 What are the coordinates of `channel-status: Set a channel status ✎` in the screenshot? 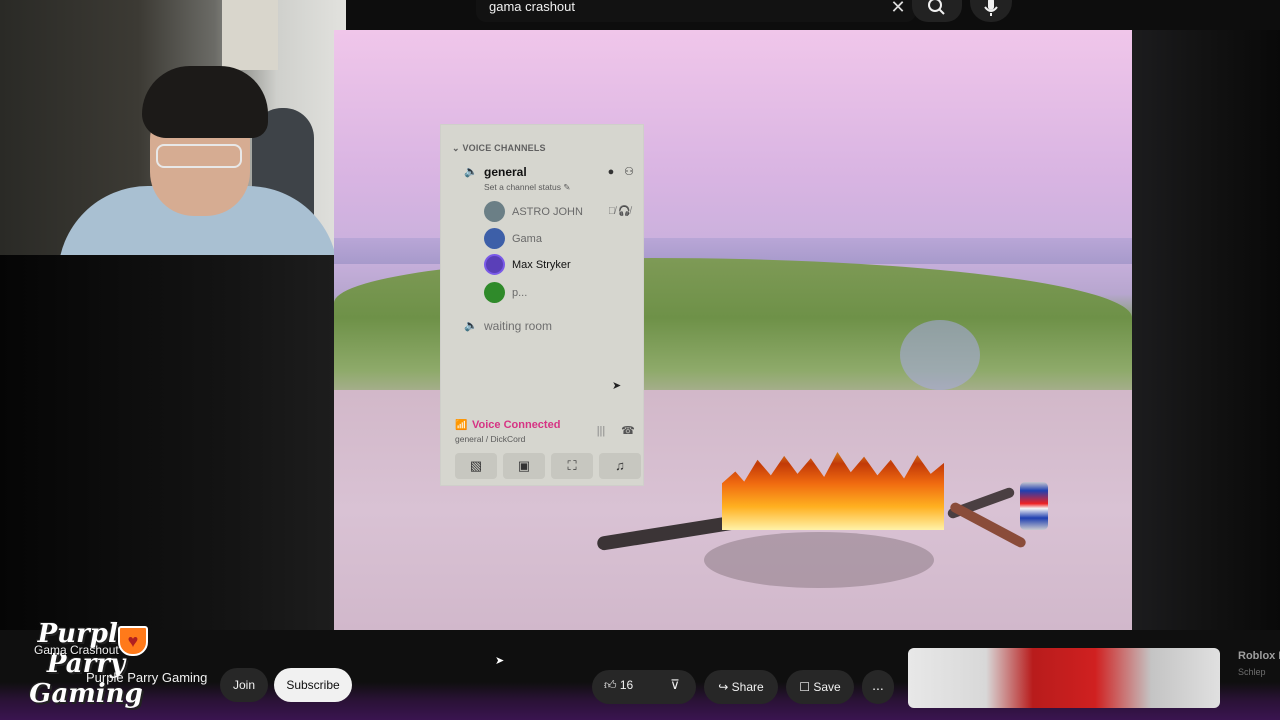 It's located at (527, 187).